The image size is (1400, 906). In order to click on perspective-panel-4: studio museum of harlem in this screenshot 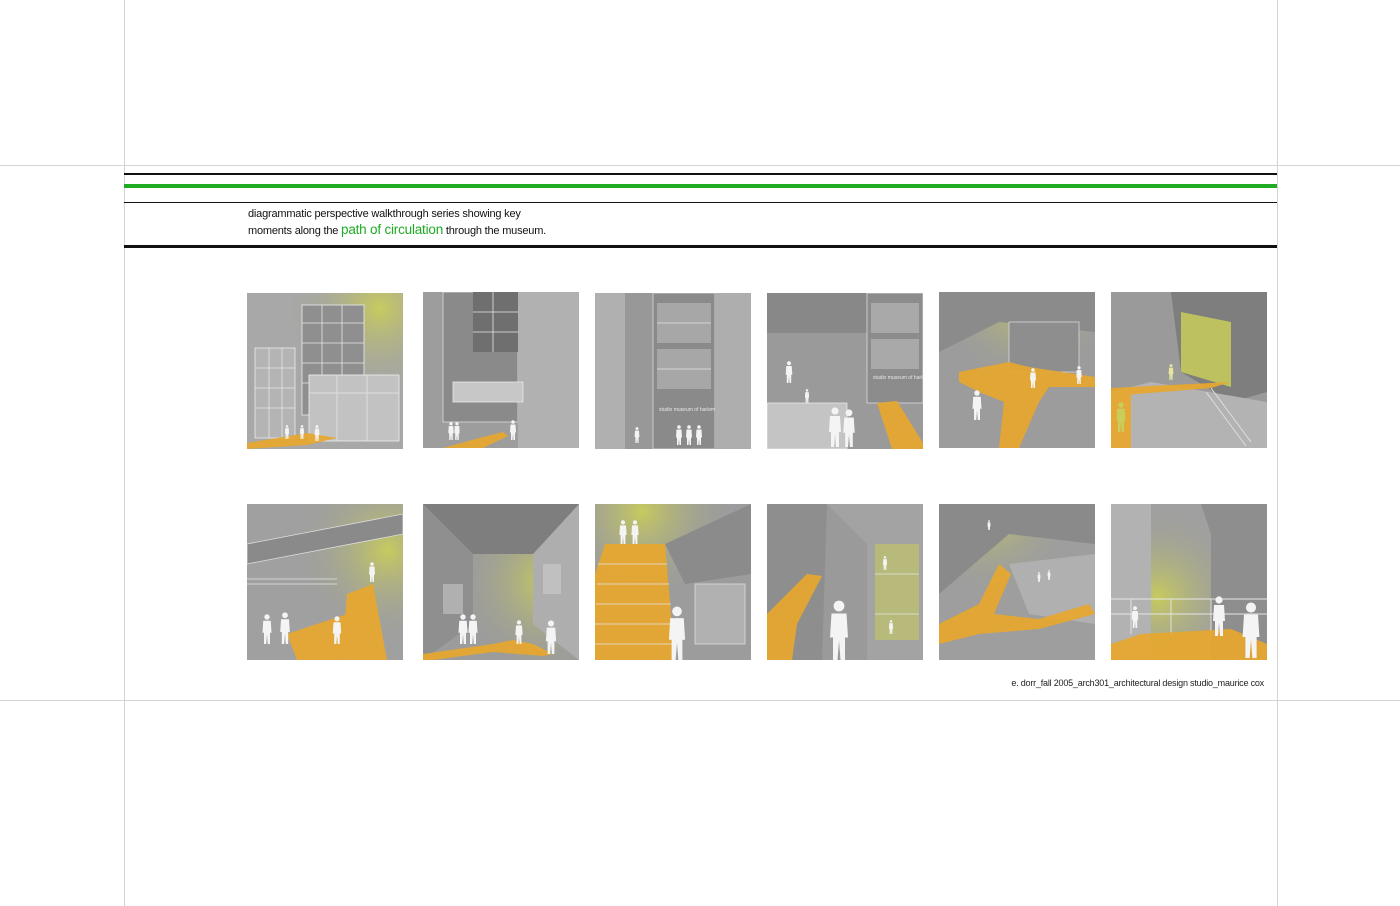, I will do `click(845, 371)`.